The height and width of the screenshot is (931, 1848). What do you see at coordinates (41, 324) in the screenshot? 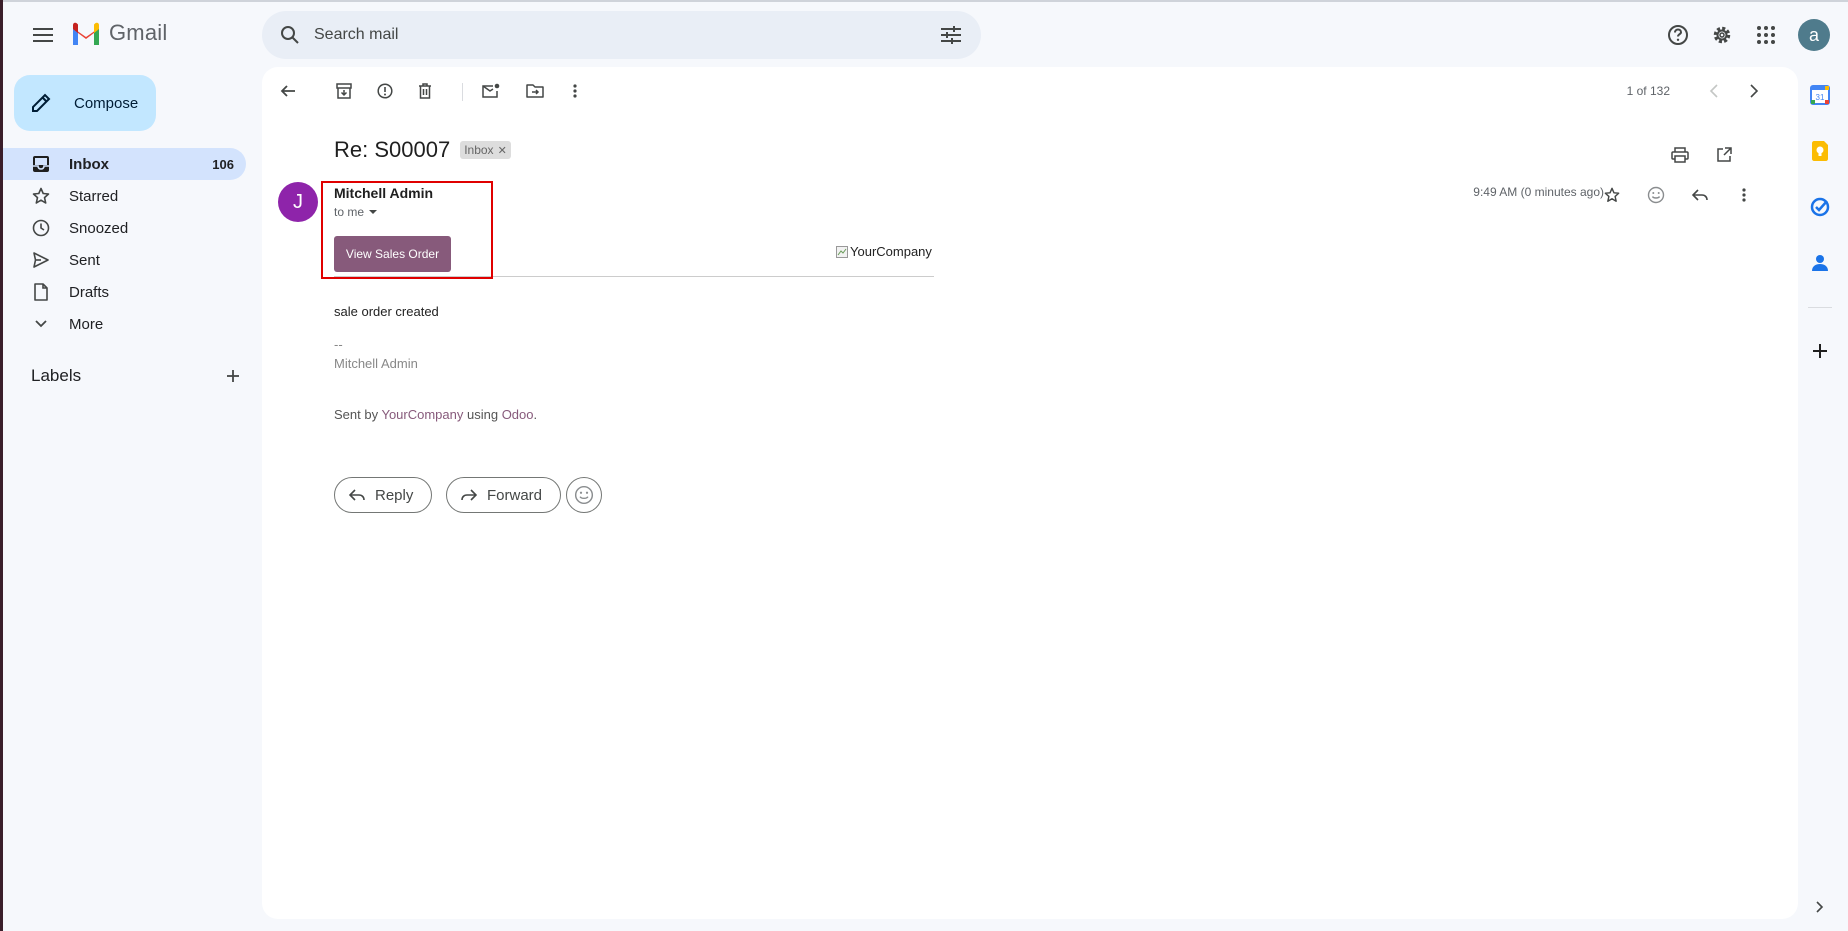
I see `chevron-down-icon` at bounding box center [41, 324].